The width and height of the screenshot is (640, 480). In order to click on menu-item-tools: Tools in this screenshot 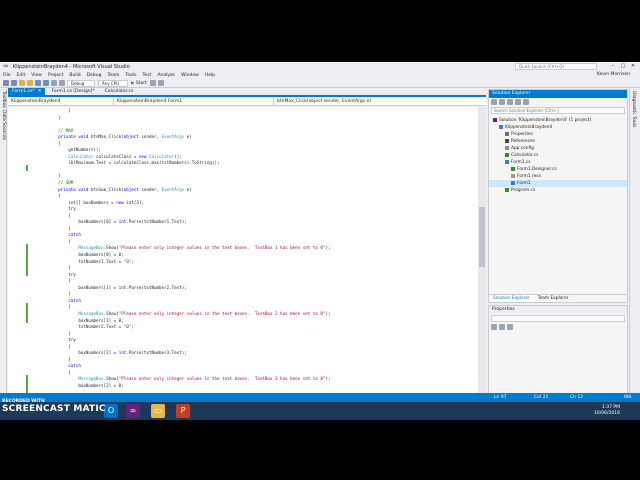, I will do `click(130, 75)`.